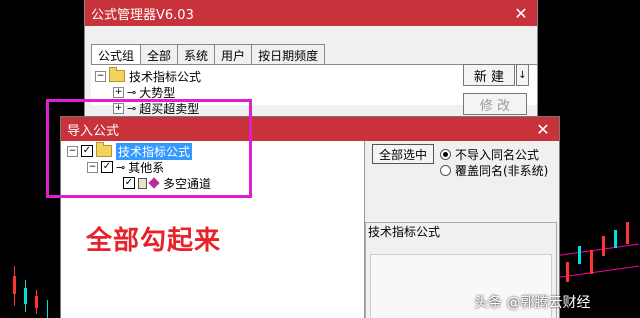  I want to click on select-all-button: 全部选中, so click(403, 154).